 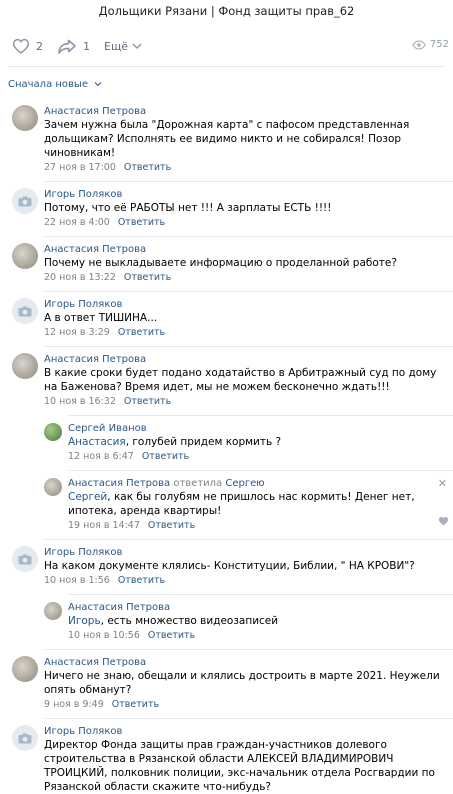 I want to click on comment-date: 22 ноя в 4:00, so click(x=77, y=222).